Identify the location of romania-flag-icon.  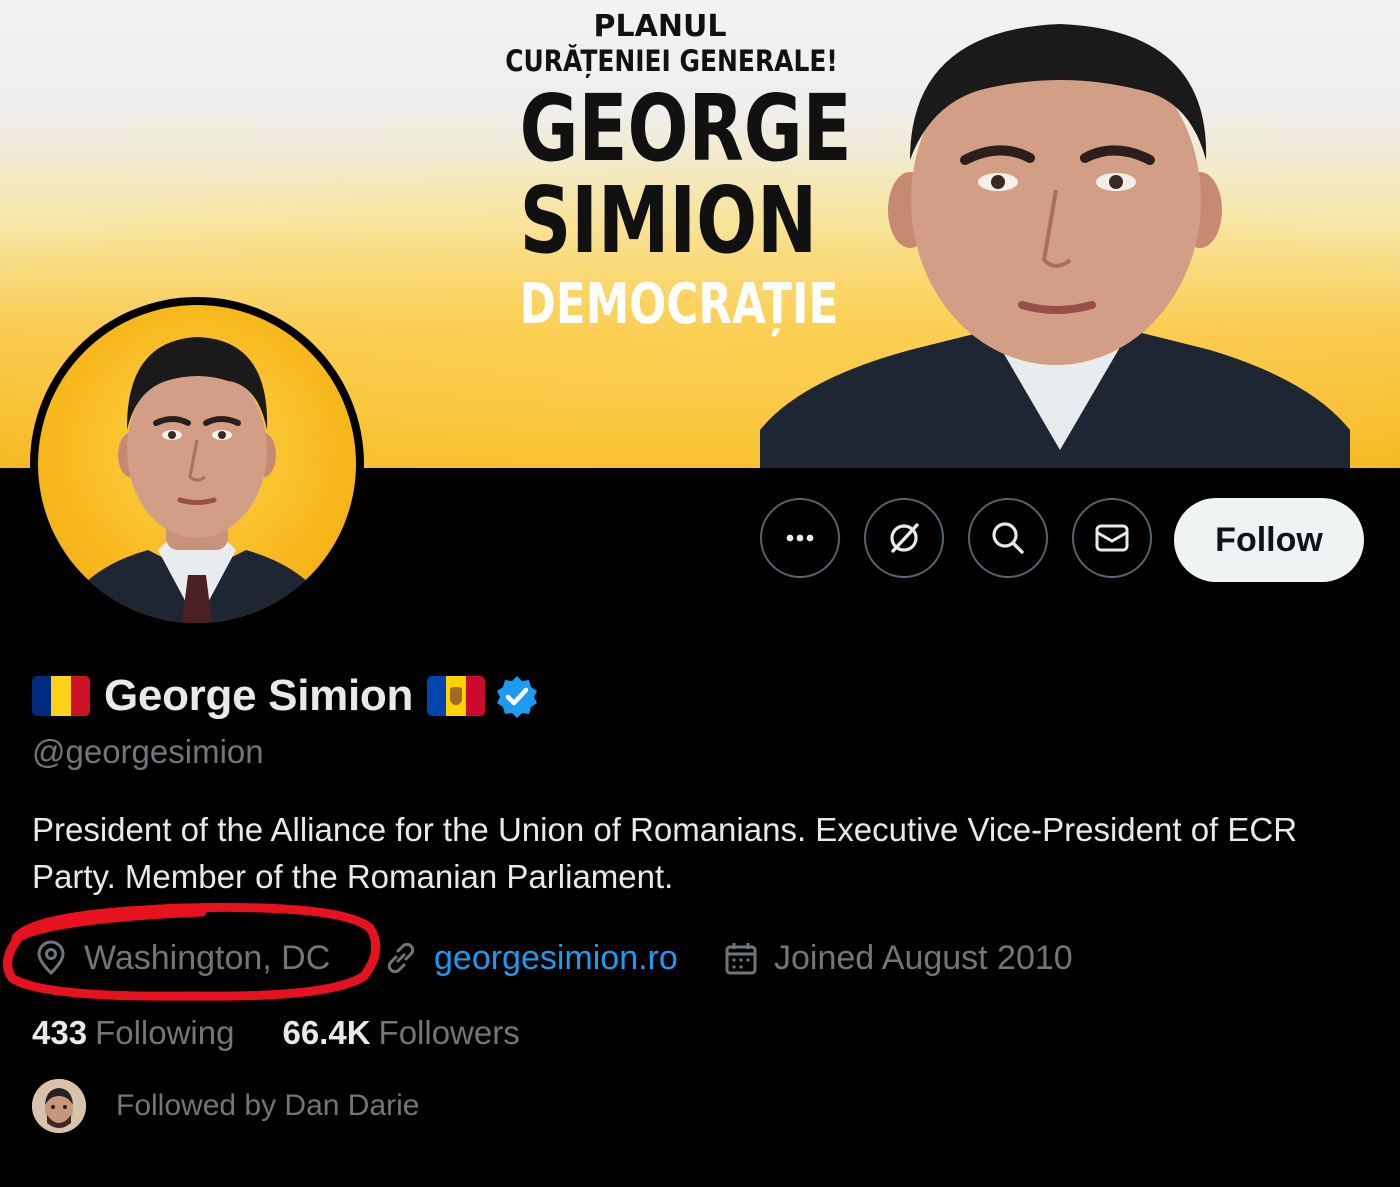
(61, 696).